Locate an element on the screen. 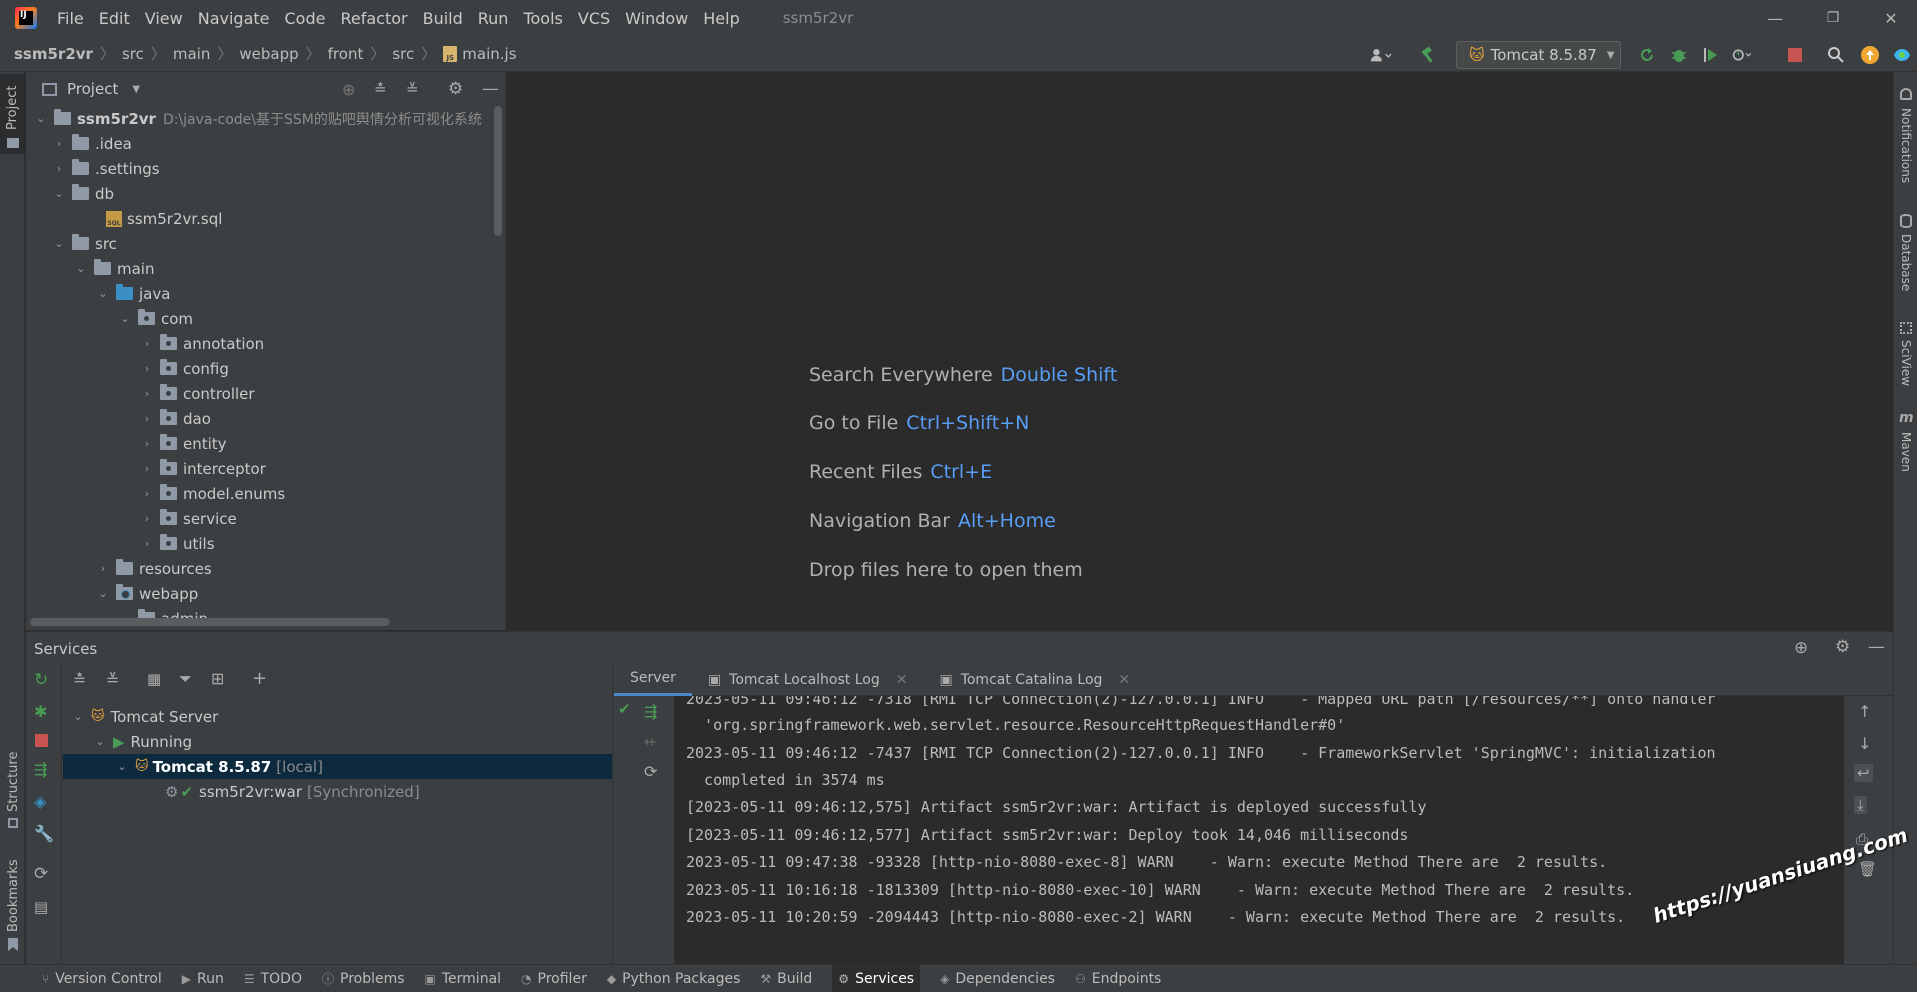 This screenshot has height=992, width=1917. tab-server: Server is located at coordinates (653, 680).